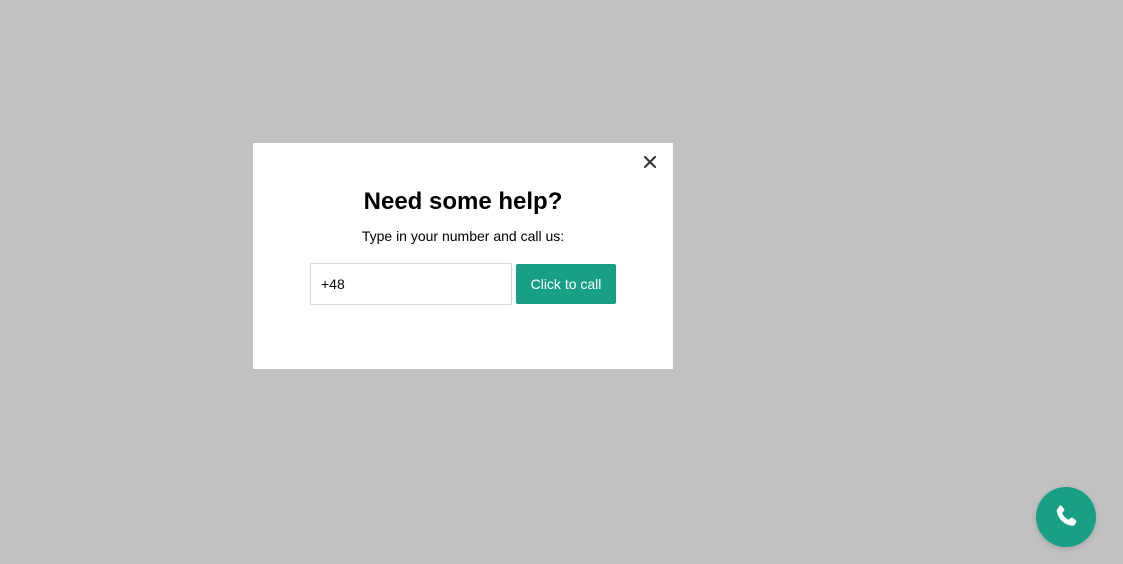 This screenshot has height=564, width=1123. Describe the element at coordinates (411, 284) in the screenshot. I see `phone-number-input` at that location.